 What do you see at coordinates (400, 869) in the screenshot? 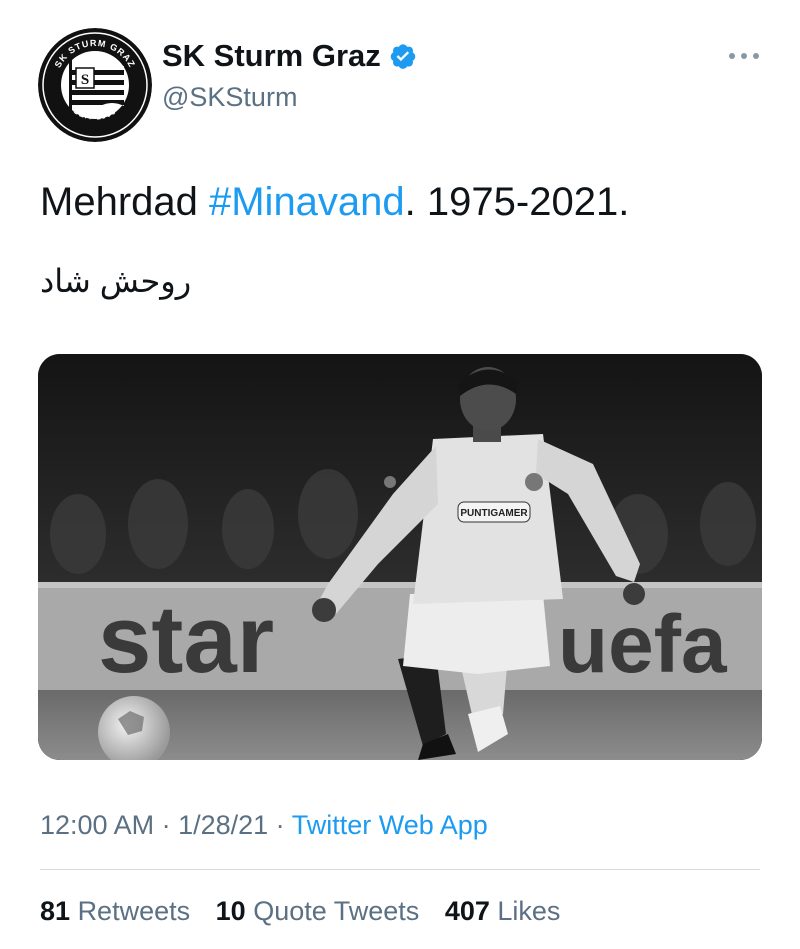
I see `divider` at bounding box center [400, 869].